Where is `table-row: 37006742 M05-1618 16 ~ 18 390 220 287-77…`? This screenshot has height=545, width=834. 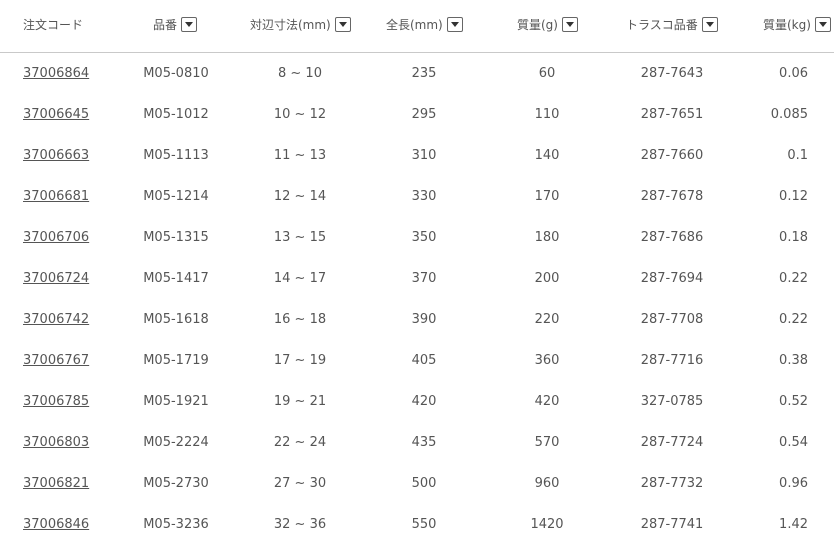
table-row: 37006742 M05-1618 16 ~ 18 390 220 287-77… is located at coordinates (417, 319).